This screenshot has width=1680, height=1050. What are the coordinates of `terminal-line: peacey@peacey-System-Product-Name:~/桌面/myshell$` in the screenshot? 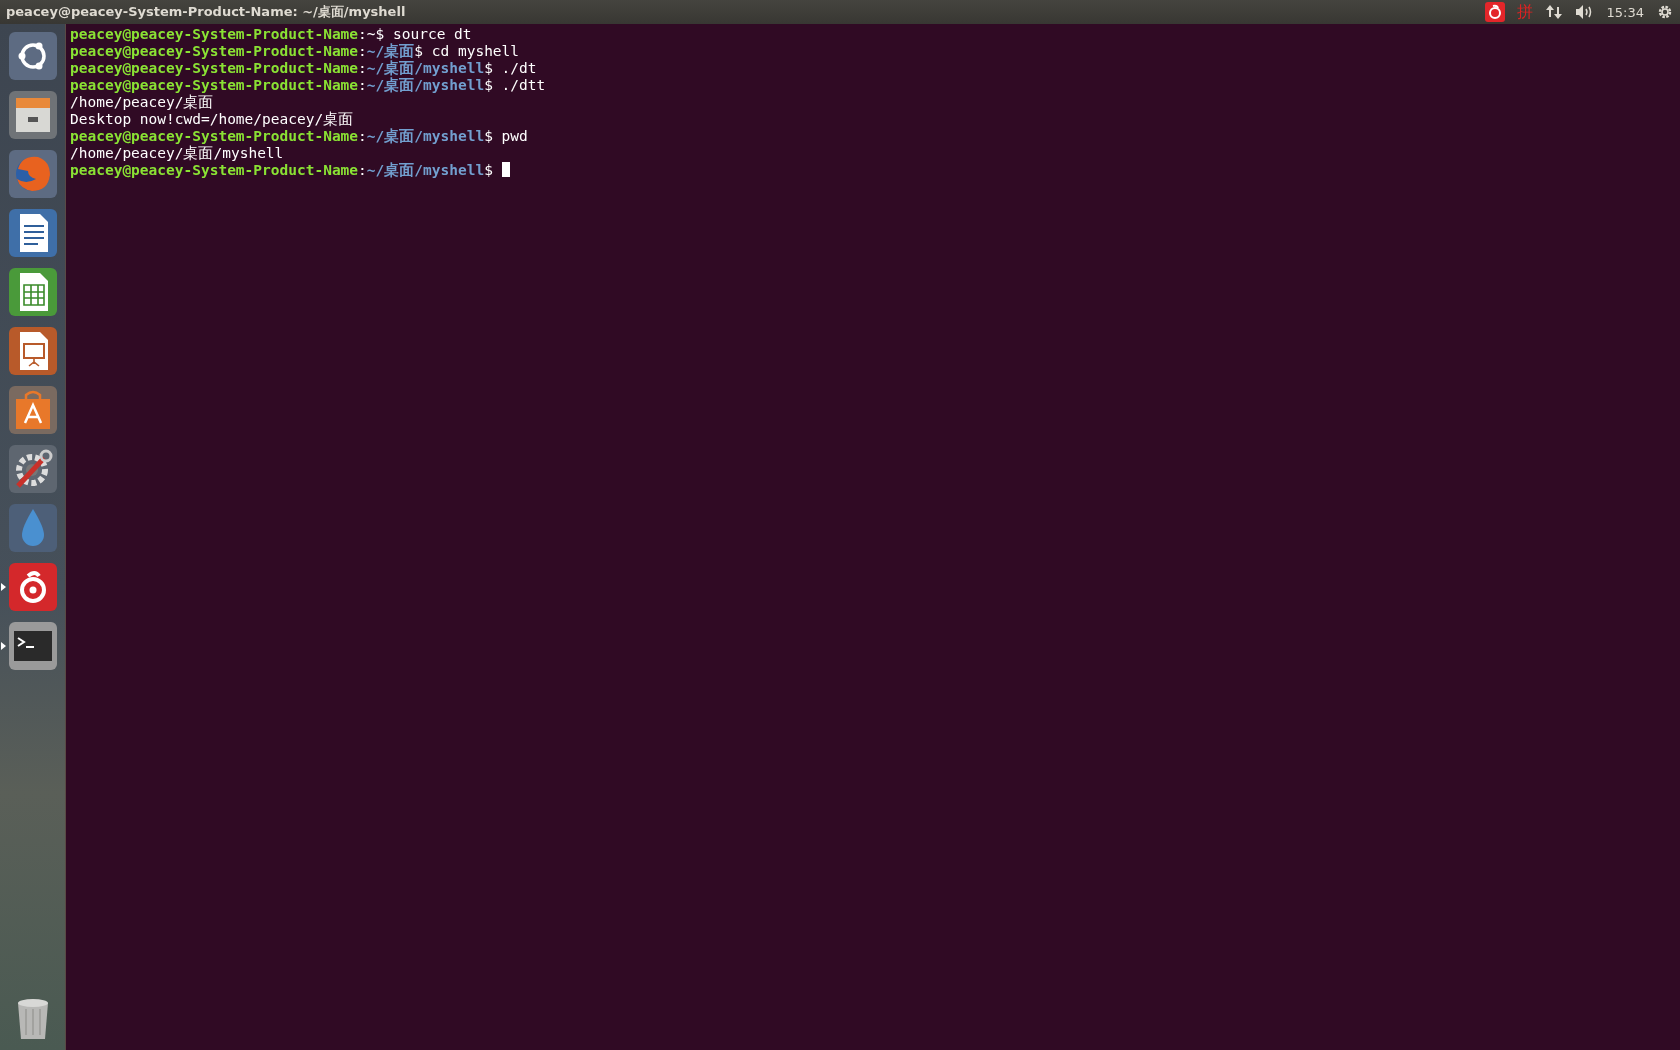 It's located at (290, 170).